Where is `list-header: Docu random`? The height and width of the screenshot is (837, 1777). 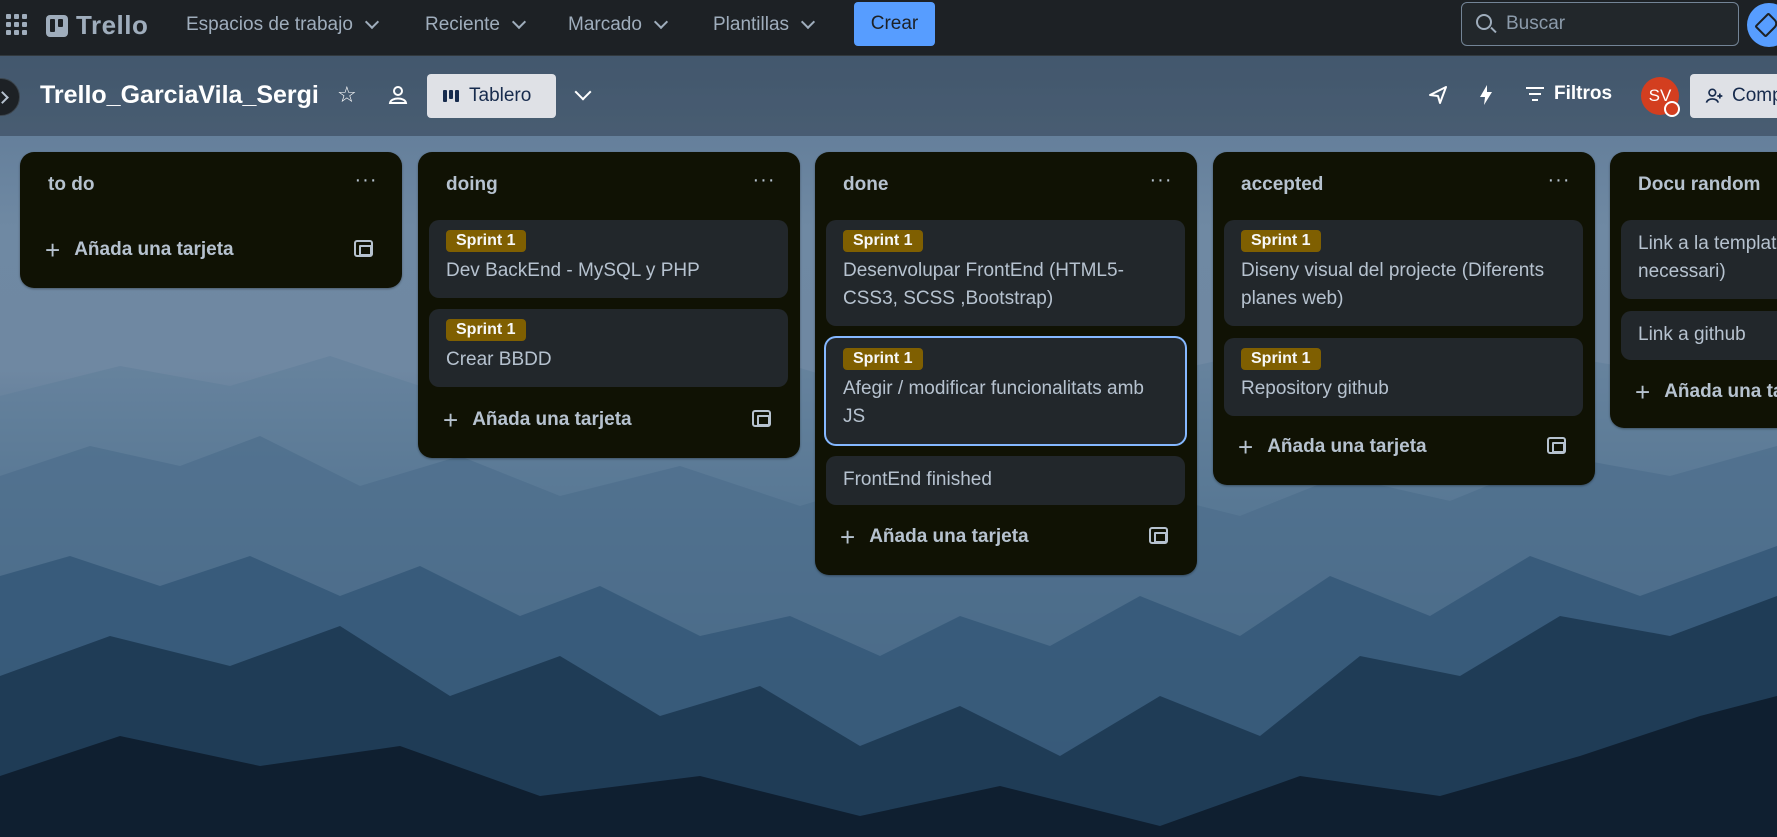
list-header: Docu random is located at coordinates (1693, 186).